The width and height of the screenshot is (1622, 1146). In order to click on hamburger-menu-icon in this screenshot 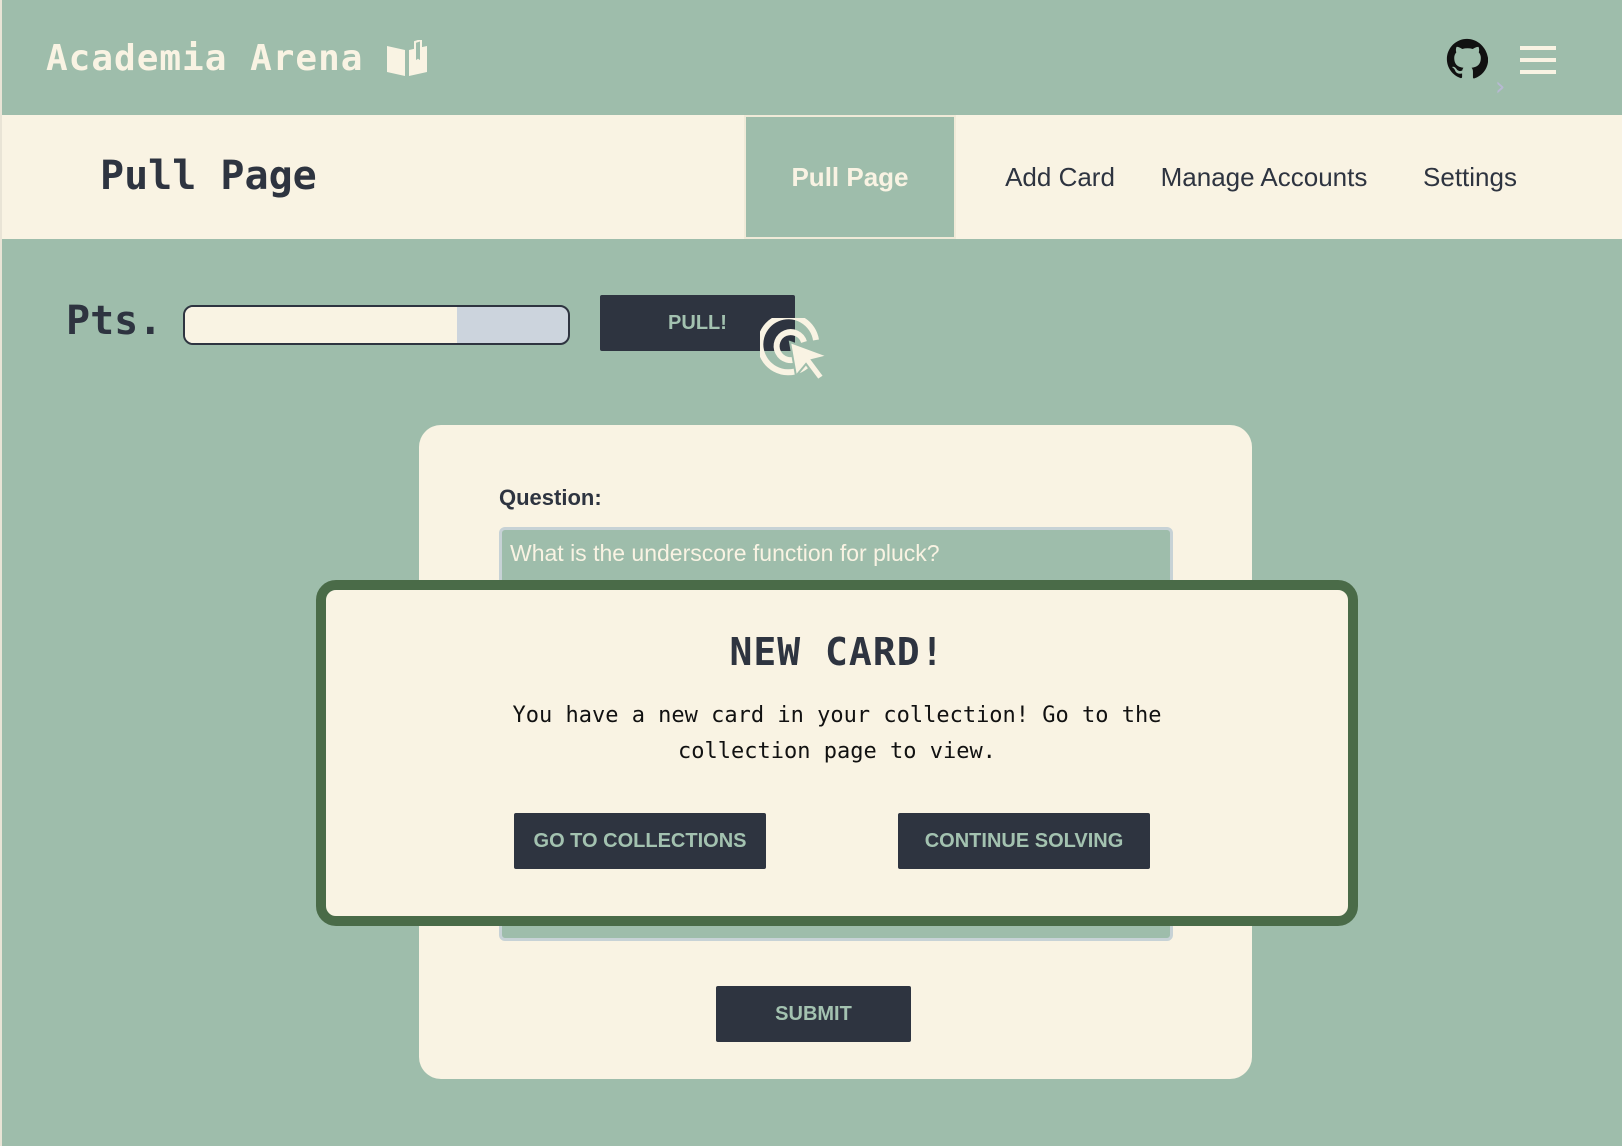, I will do `click(1538, 62)`.